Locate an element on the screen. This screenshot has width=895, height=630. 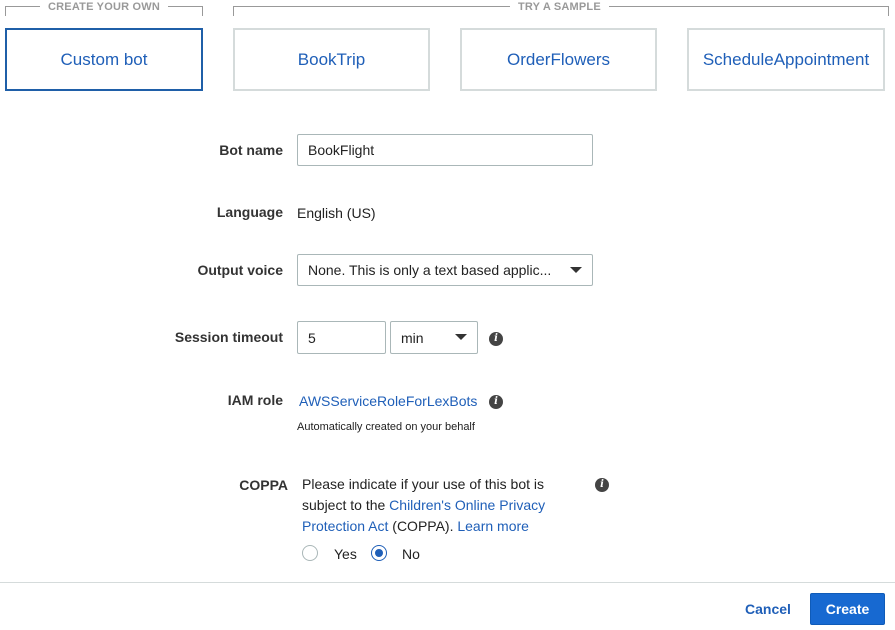
session-timeout-unit-select: min is located at coordinates (434, 337).